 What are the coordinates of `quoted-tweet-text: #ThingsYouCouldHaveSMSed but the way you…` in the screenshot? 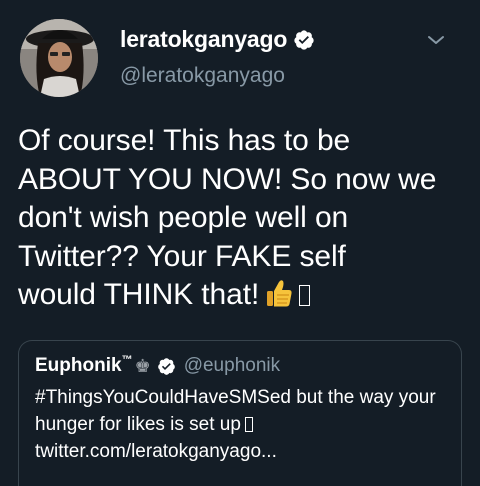 It's located at (245, 424).